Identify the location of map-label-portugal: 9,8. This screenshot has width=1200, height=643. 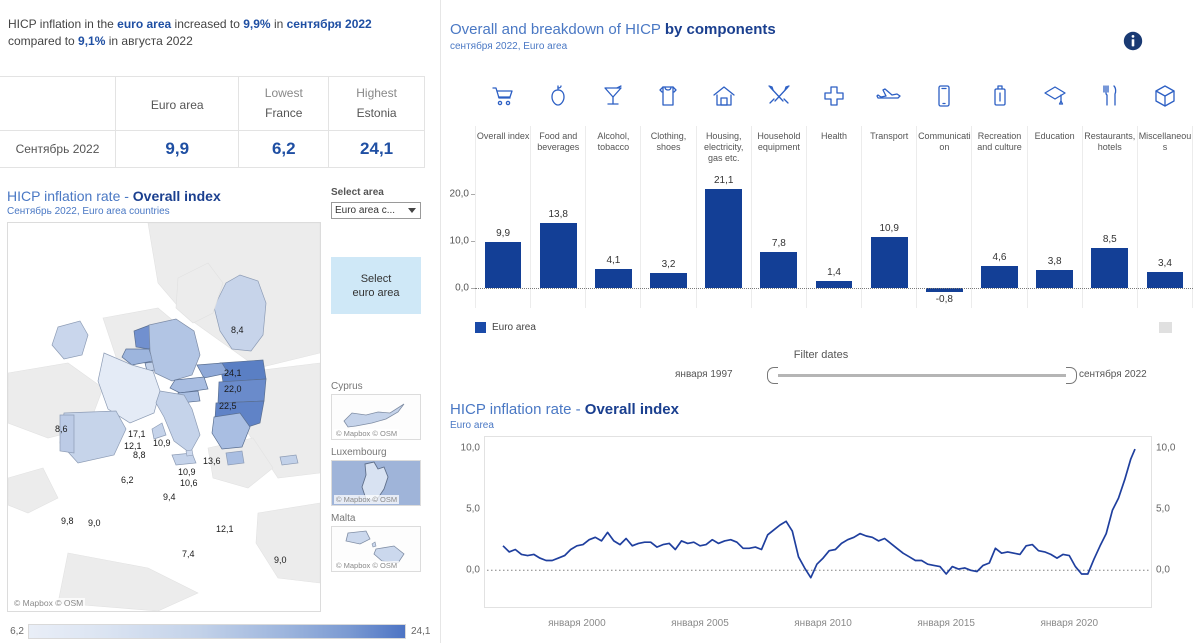
(67, 521).